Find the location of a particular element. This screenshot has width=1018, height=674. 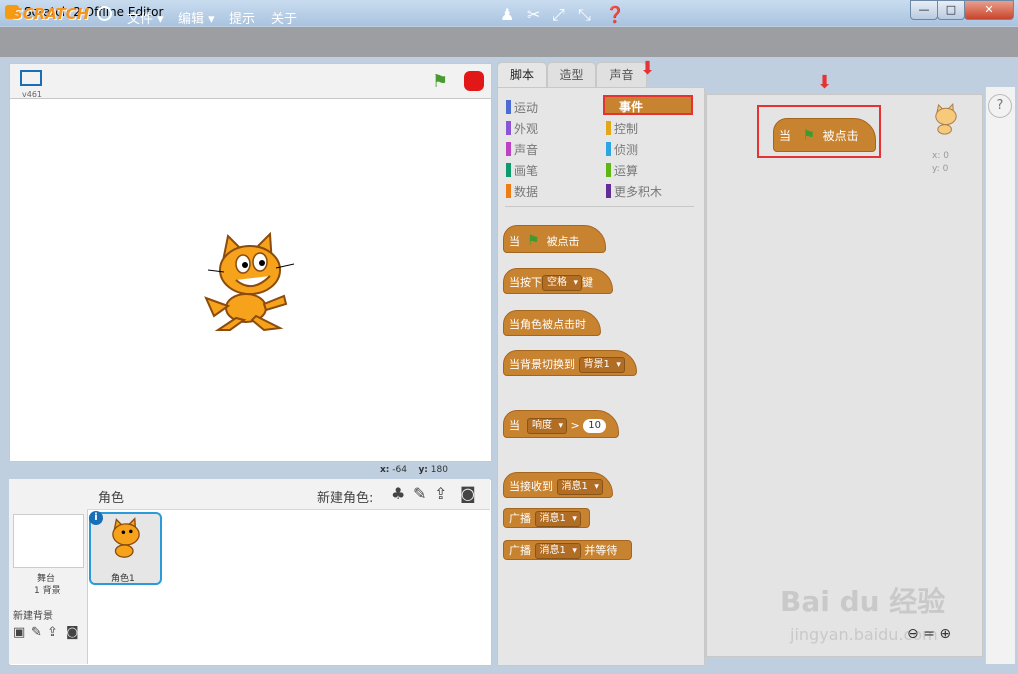

fullscreen-icon is located at coordinates (31, 78).